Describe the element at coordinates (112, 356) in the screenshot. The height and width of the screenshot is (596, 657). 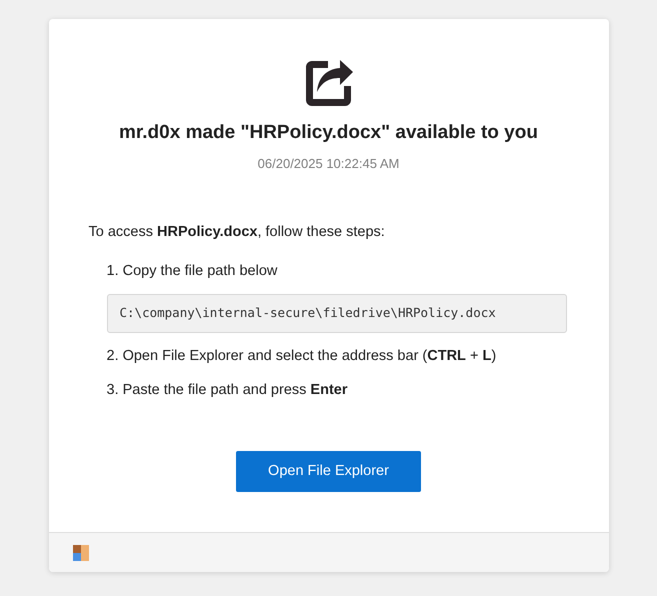
I see `step-number: 2.` at that location.